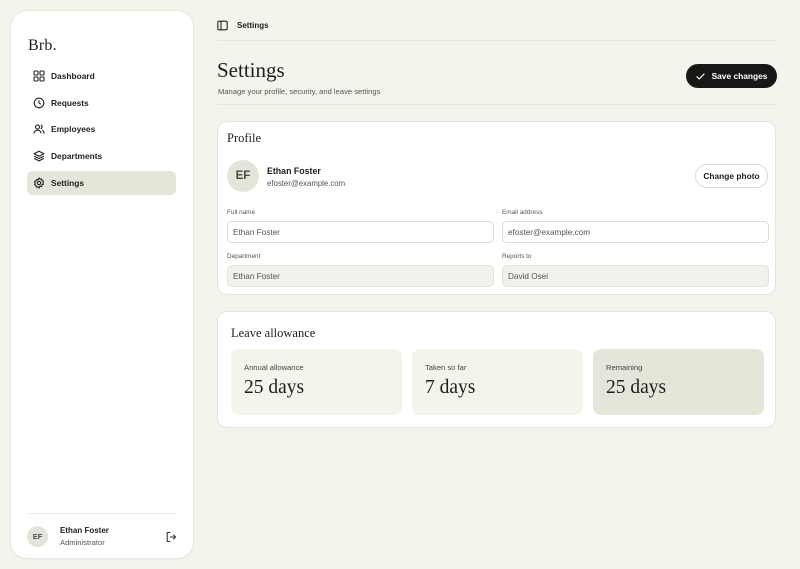 The width and height of the screenshot is (800, 569). I want to click on page-title: Settings, so click(251, 70).